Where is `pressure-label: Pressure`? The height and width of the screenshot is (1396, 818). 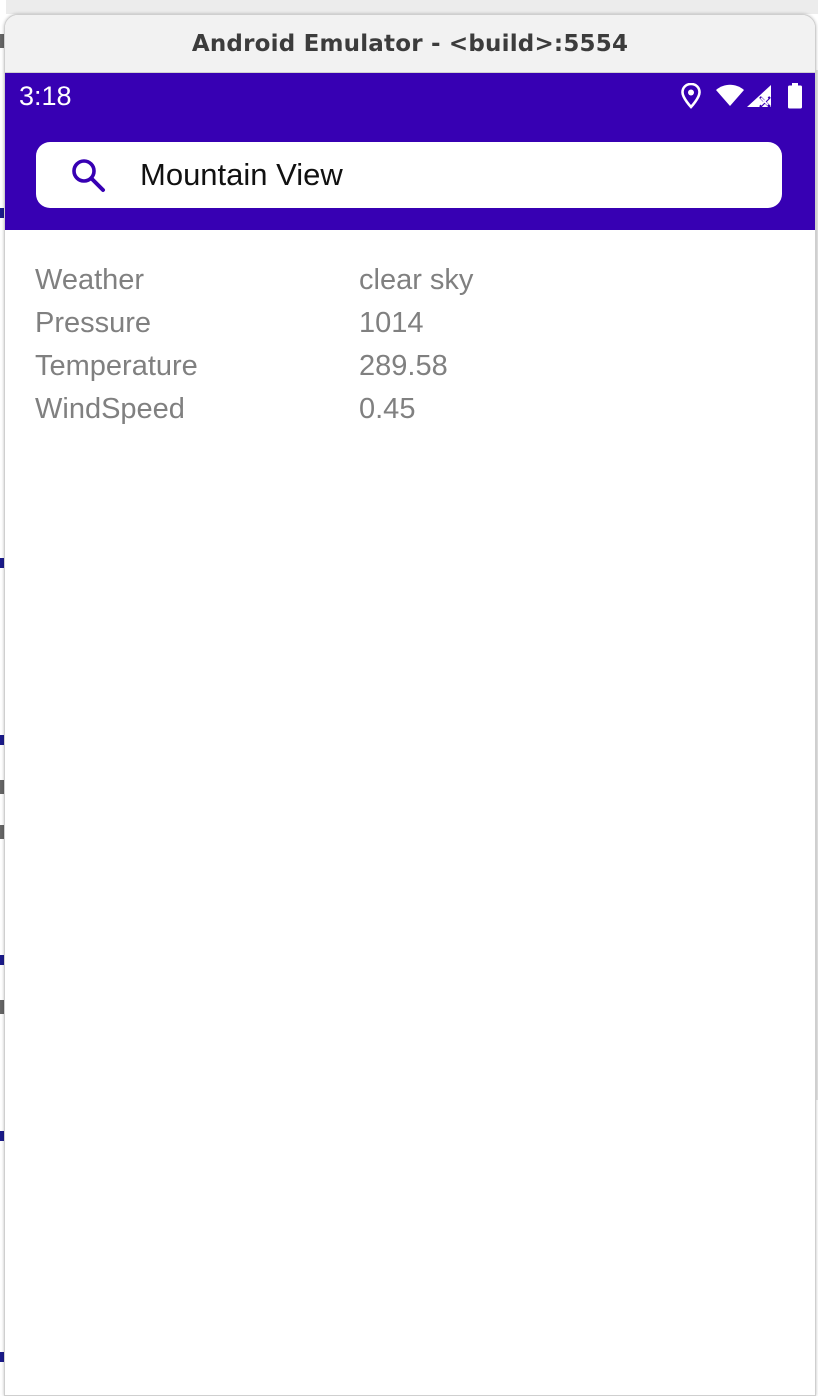 pressure-label: Pressure is located at coordinates (93, 323).